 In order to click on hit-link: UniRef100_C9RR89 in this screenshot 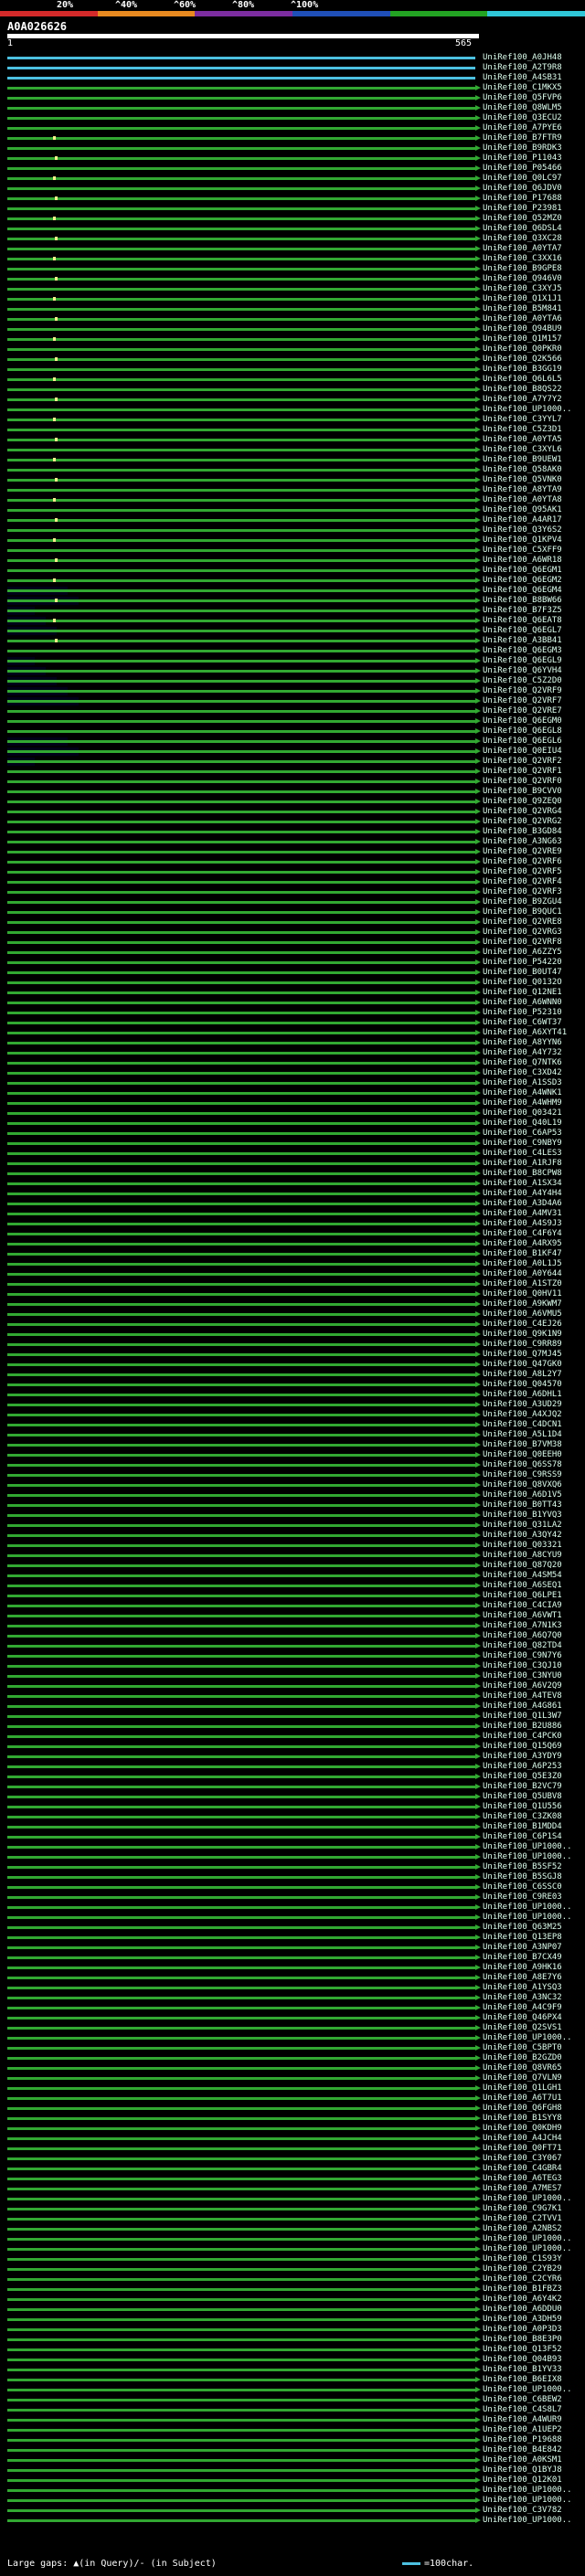, I will do `click(522, 1345)`.